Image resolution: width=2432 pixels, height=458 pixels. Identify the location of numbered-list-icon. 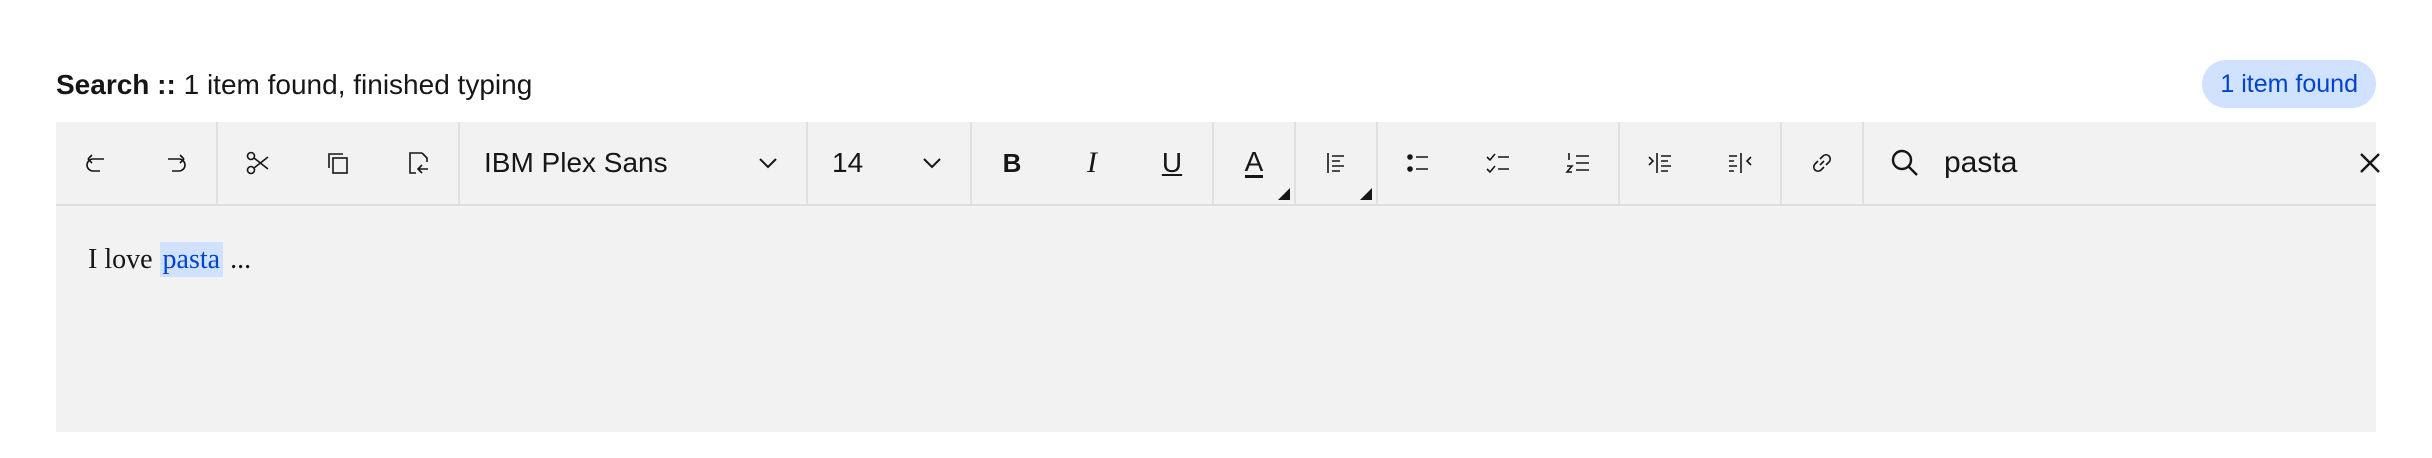
(1577, 163).